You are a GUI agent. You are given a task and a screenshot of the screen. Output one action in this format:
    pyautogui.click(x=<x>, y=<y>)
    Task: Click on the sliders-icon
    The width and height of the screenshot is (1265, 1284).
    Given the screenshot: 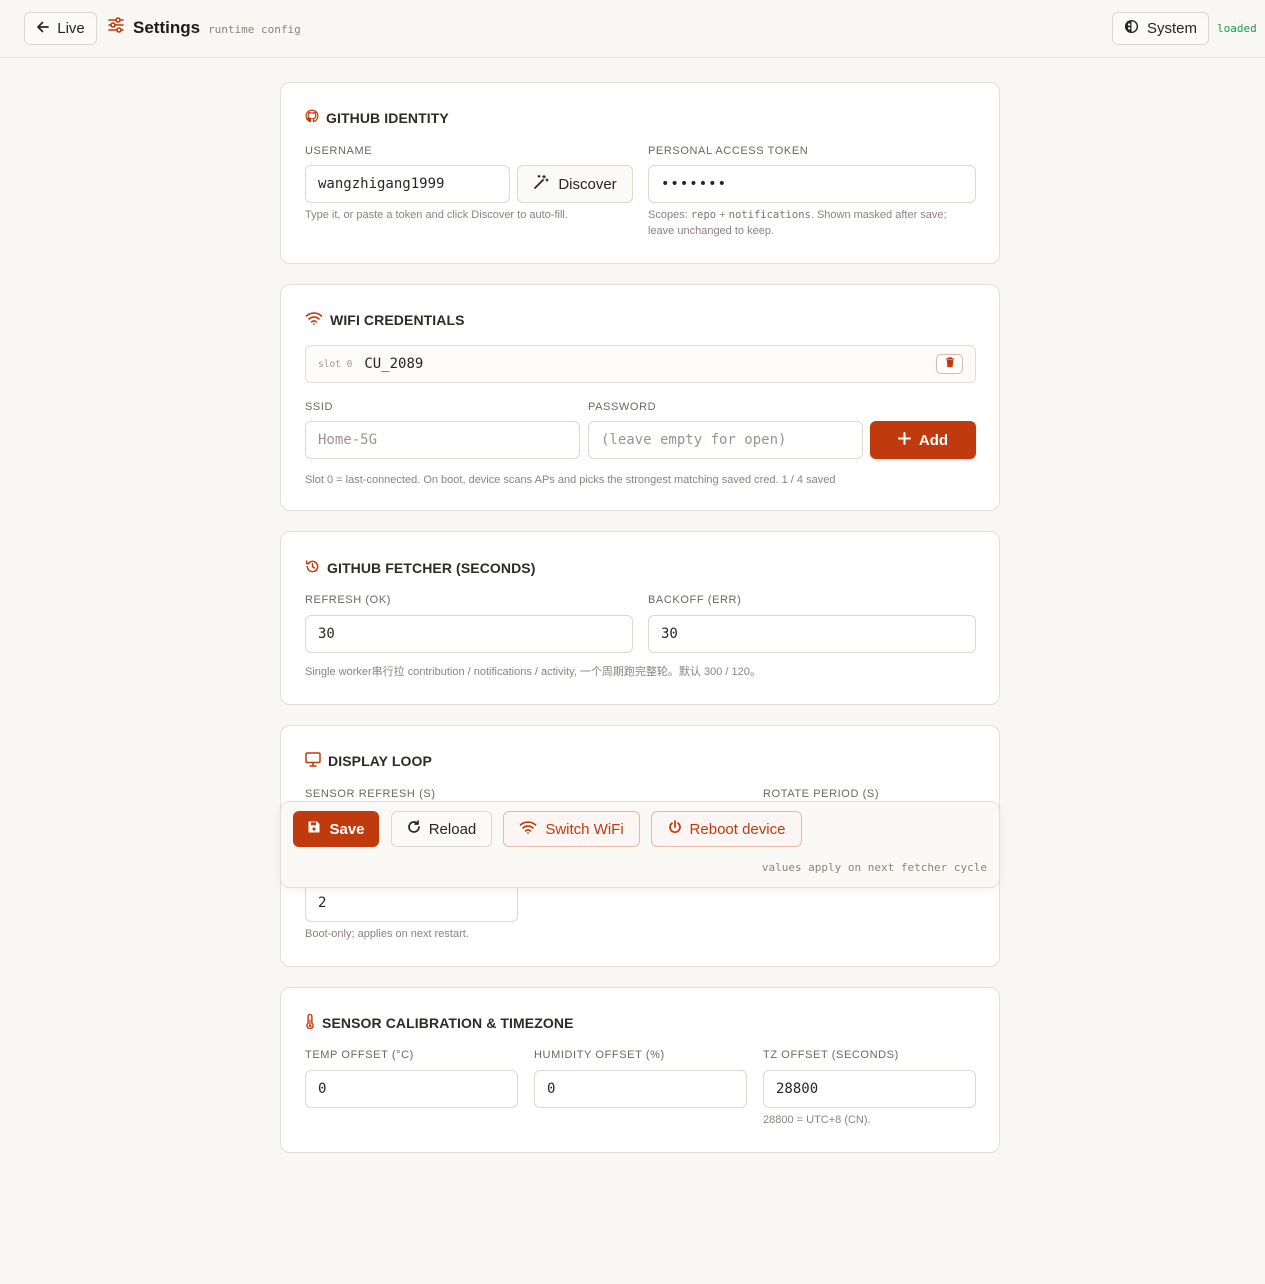 What is the action you would take?
    pyautogui.click(x=116, y=27)
    